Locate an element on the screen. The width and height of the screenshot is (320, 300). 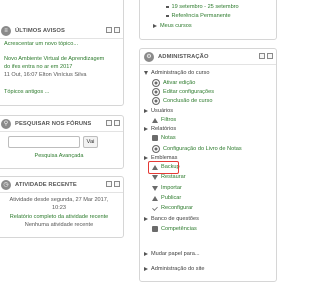
activity-since-line2: 10:23 is located at coordinates (59, 208).